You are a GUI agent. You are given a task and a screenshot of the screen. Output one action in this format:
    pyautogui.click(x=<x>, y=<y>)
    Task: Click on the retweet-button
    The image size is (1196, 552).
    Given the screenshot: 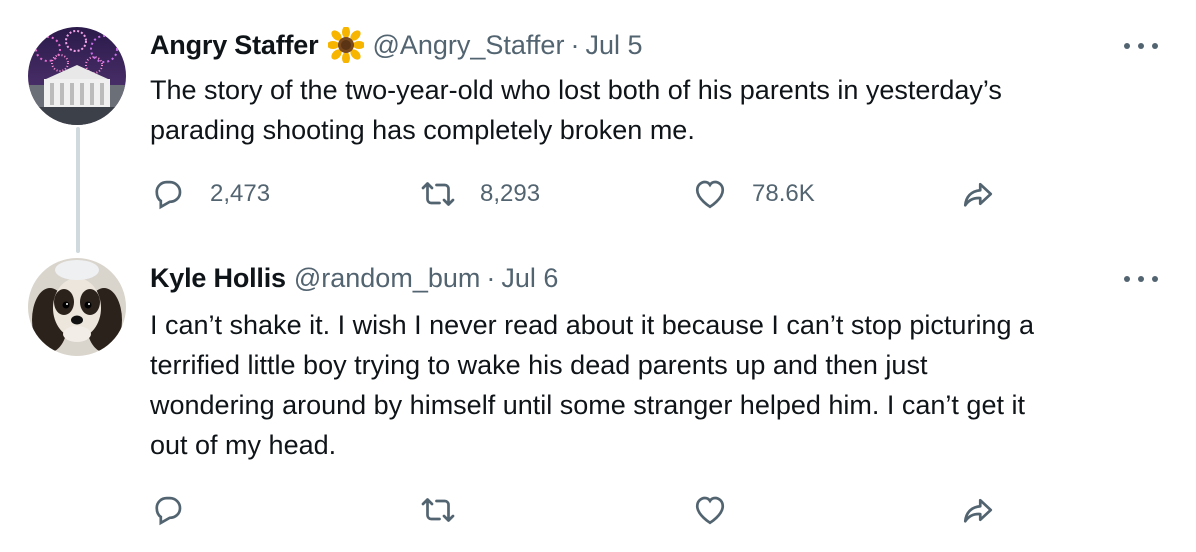 What is the action you would take?
    pyautogui.click(x=438, y=510)
    